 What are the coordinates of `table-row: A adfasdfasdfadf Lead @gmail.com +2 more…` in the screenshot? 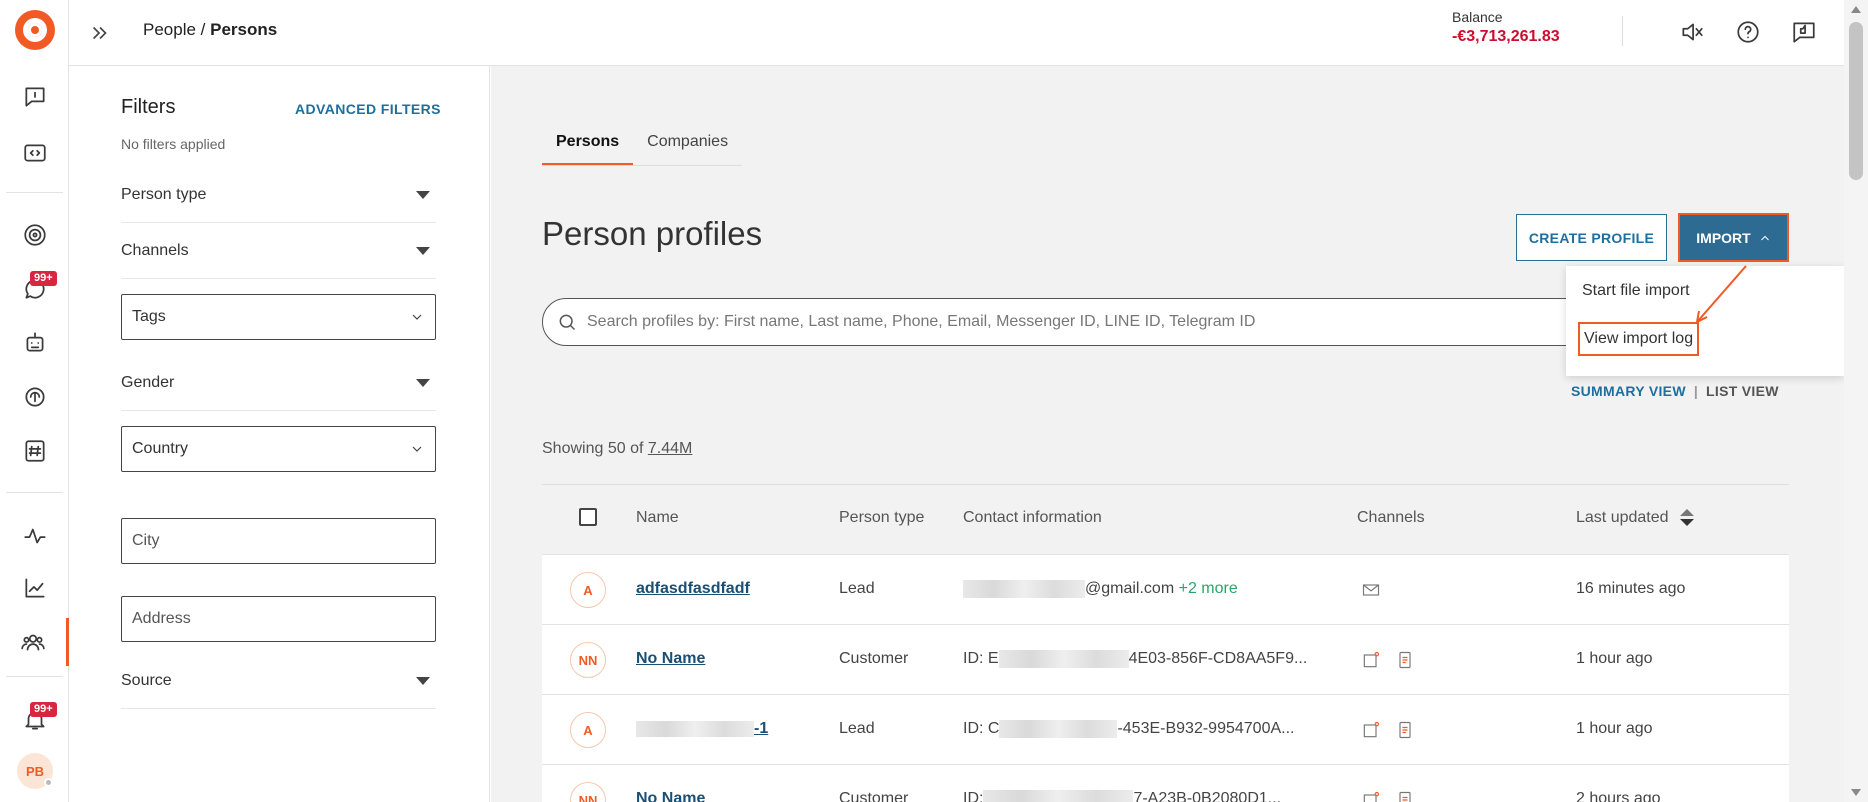 It's located at (1165, 589).